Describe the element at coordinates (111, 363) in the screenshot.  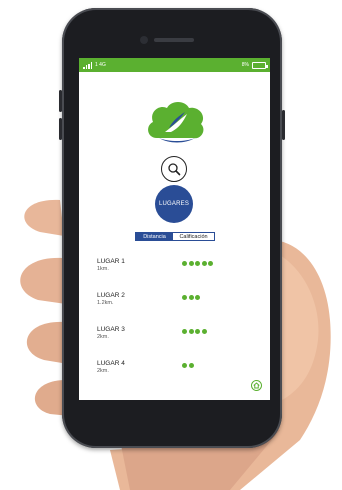
I see `place-name: LUGAR 4` at that location.